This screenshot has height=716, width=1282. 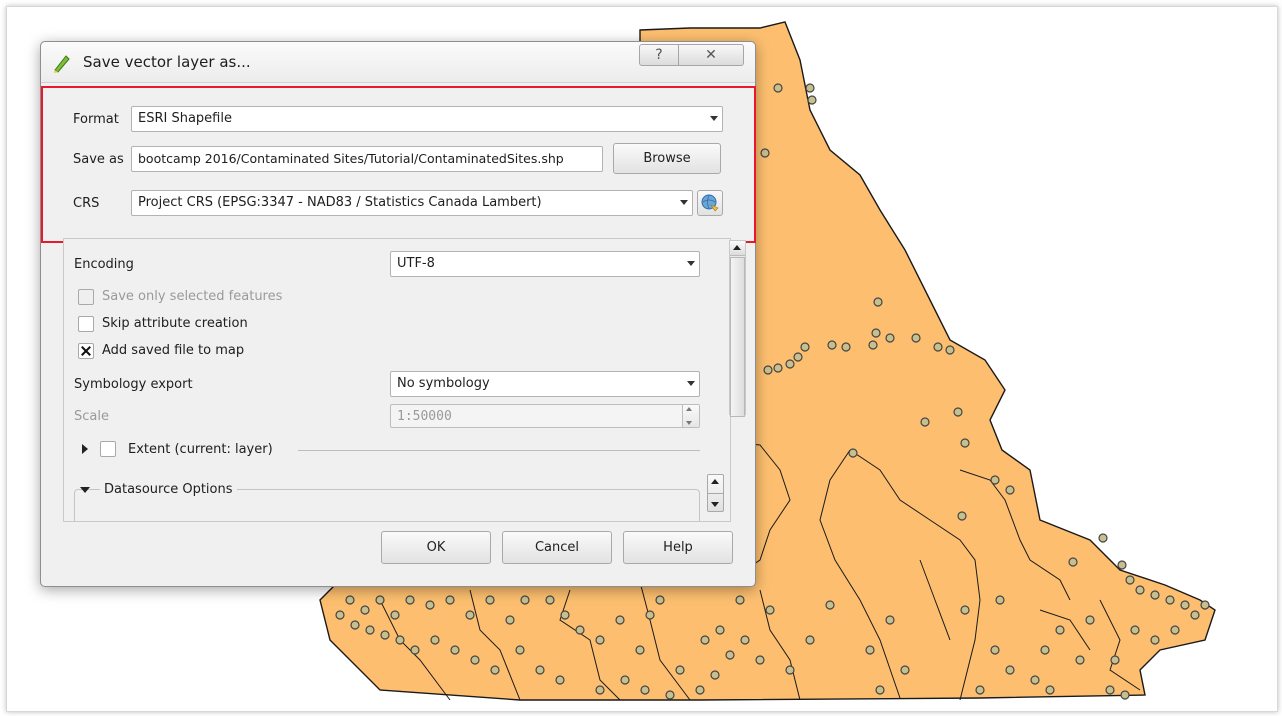 What do you see at coordinates (192, 296) in the screenshot?
I see `save-selected-label: Save only selected features` at bounding box center [192, 296].